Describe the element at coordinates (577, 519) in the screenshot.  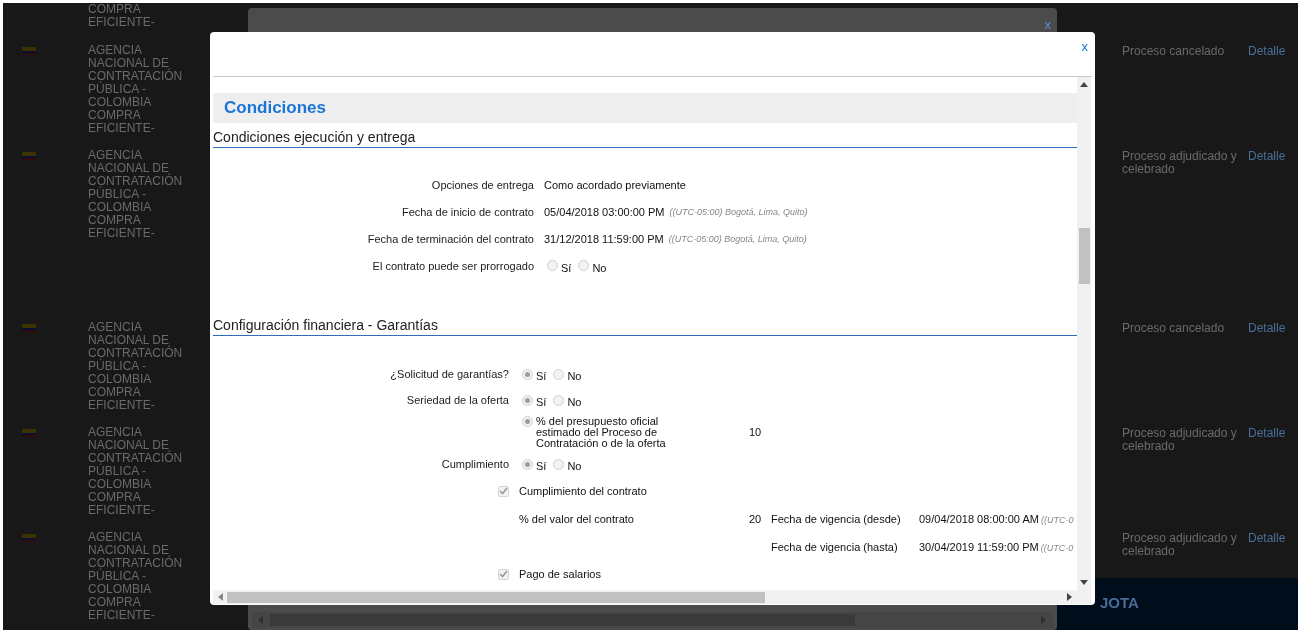
I see `field-label: % del valor del contrato` at that location.